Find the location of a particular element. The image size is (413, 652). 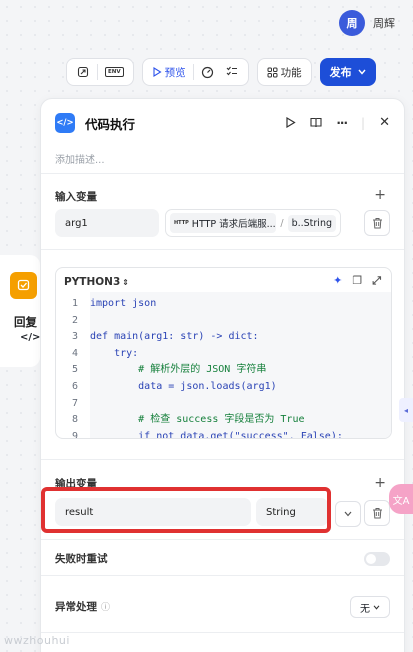

checklist-icon is located at coordinates (231, 71).